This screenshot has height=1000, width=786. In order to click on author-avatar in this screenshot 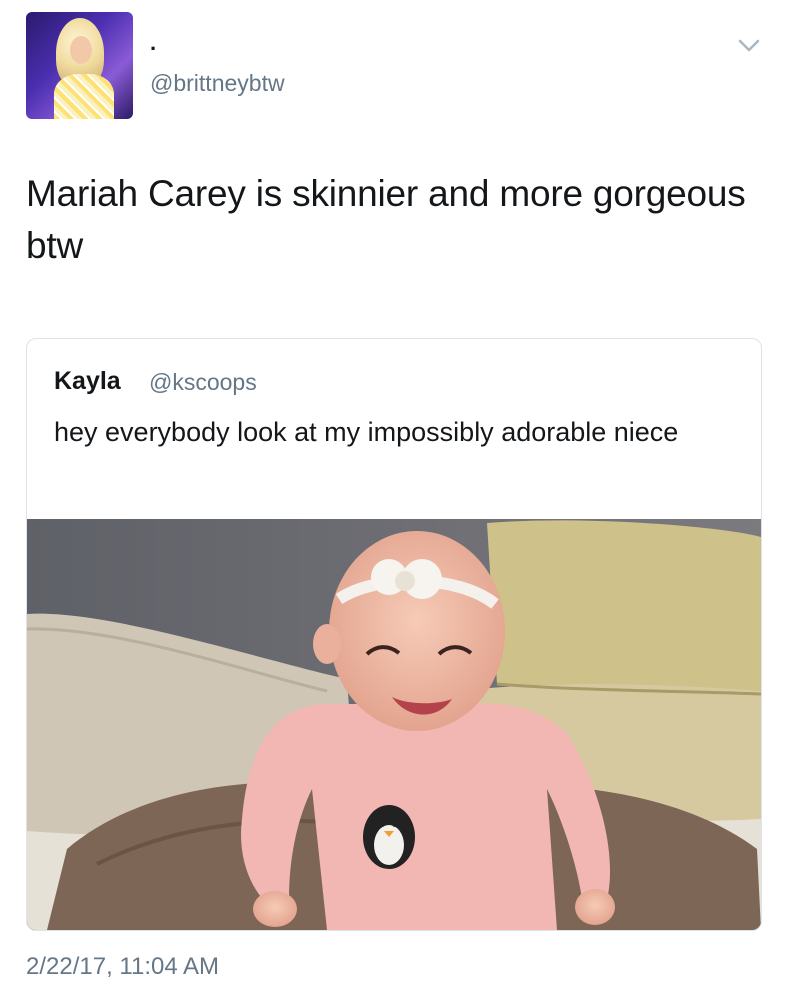, I will do `click(79, 65)`.